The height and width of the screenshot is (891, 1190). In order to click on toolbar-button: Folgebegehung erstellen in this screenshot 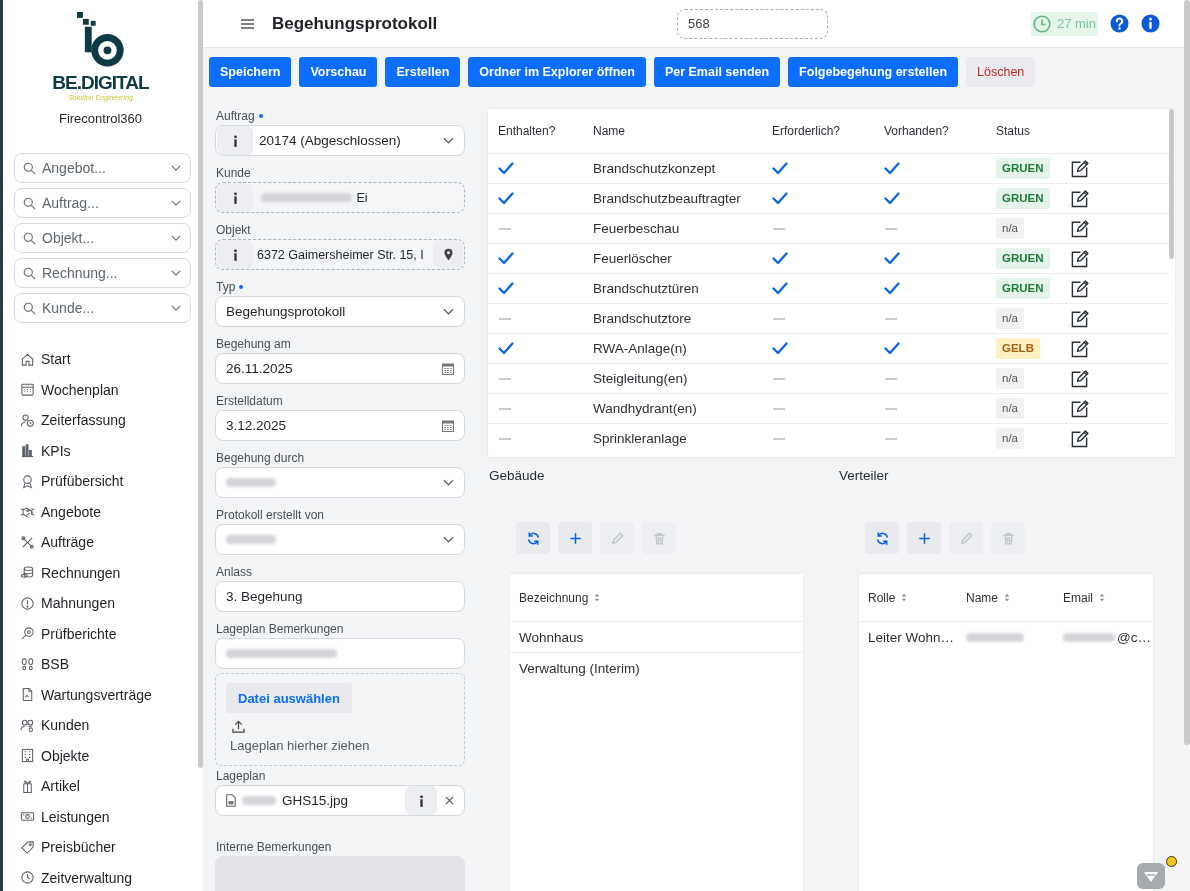, I will do `click(873, 72)`.